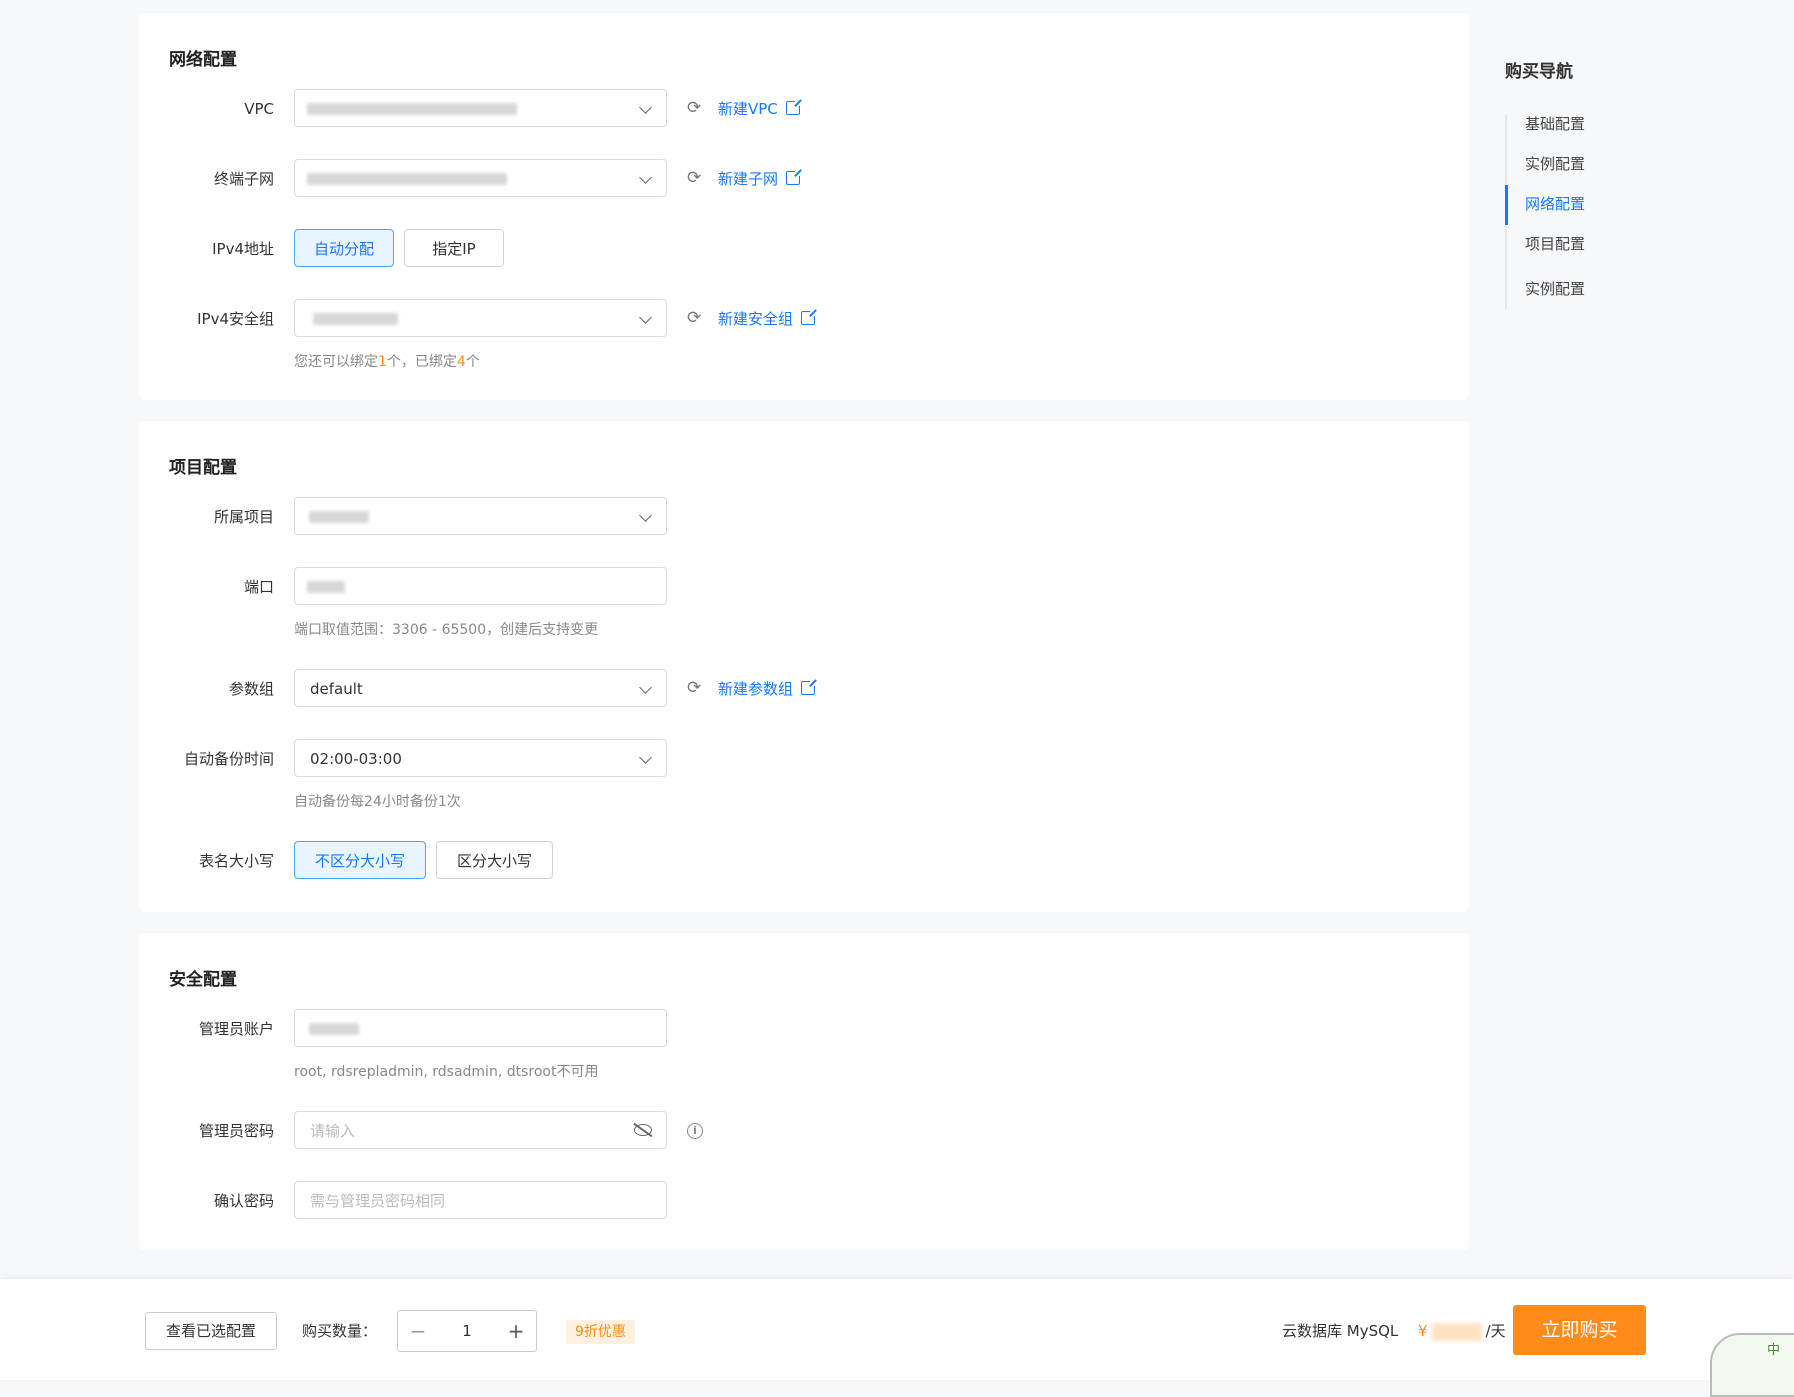  Describe the element at coordinates (1555, 203) in the screenshot. I see `nav-item-network: 网络配置` at that location.